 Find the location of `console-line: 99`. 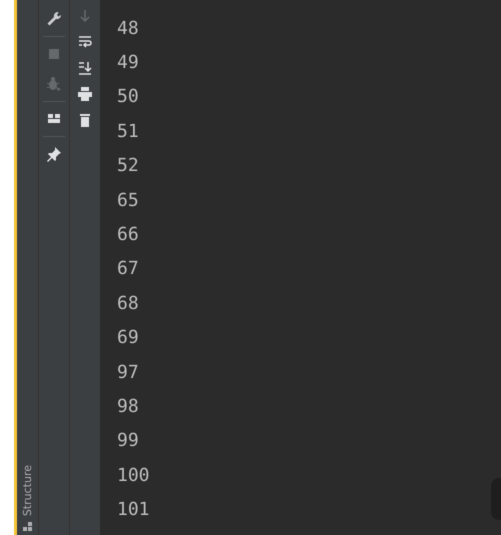

console-line: 99 is located at coordinates (128, 441).